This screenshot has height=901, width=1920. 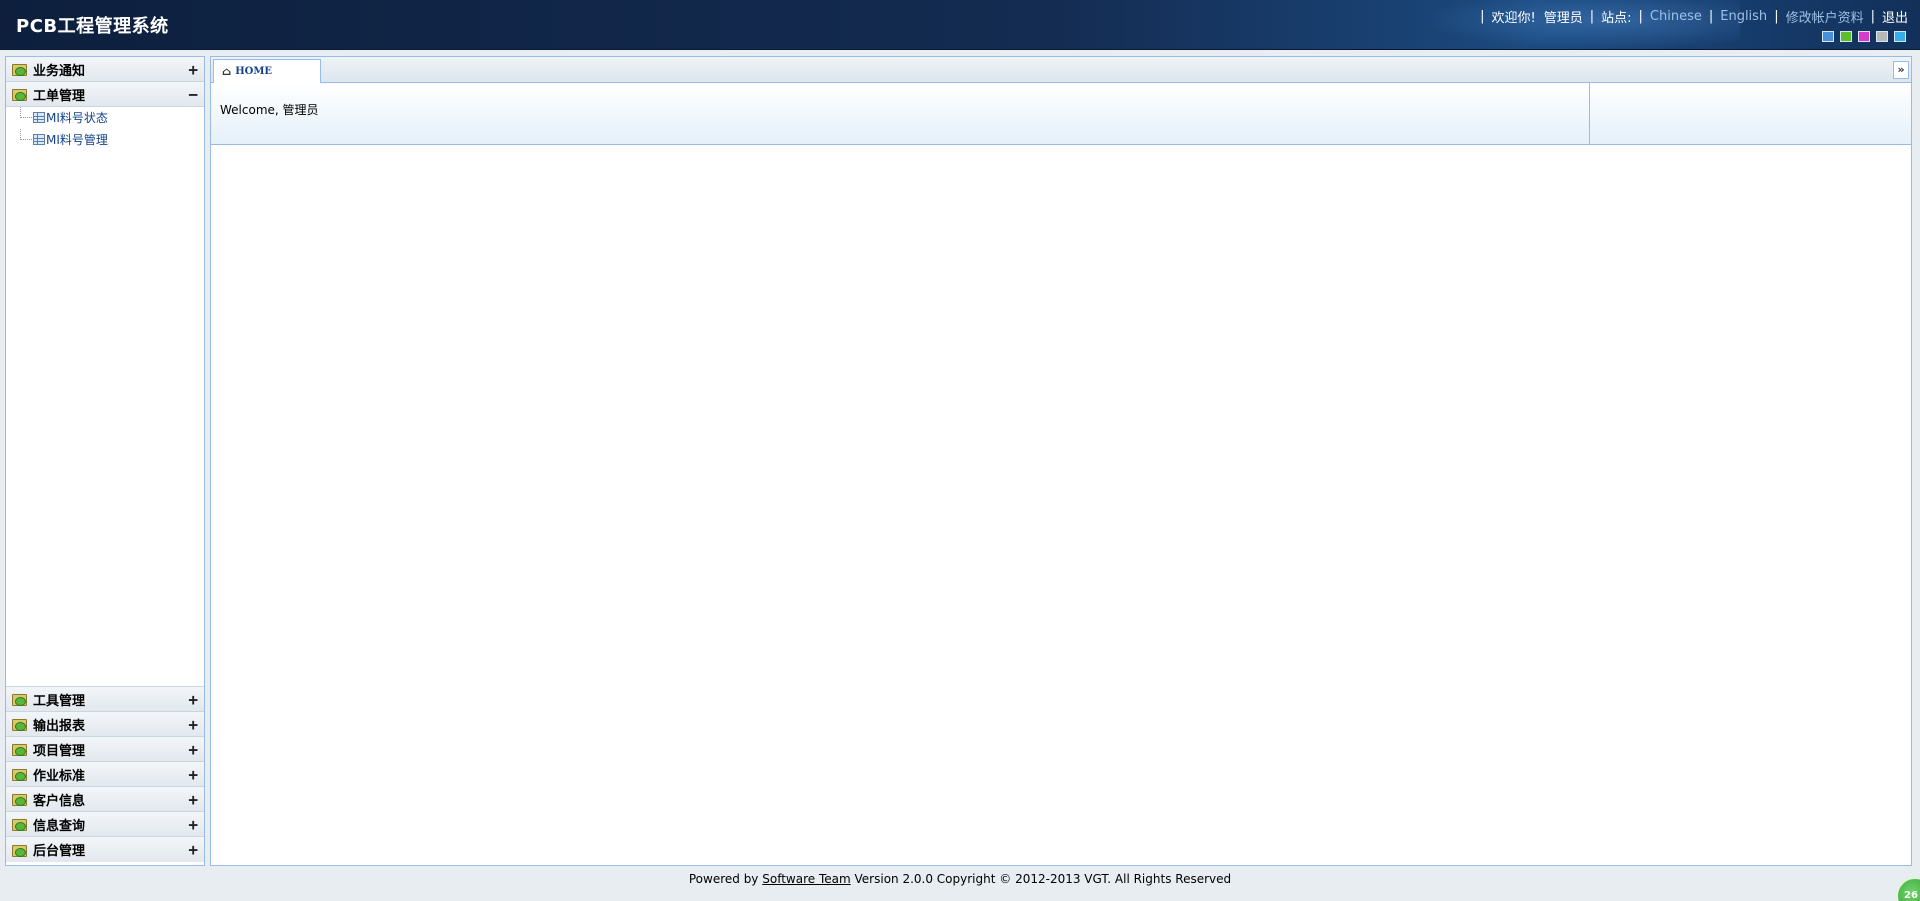 What do you see at coordinates (1901, 70) in the screenshot?
I see `tab-menu-chevron-icon: »` at bounding box center [1901, 70].